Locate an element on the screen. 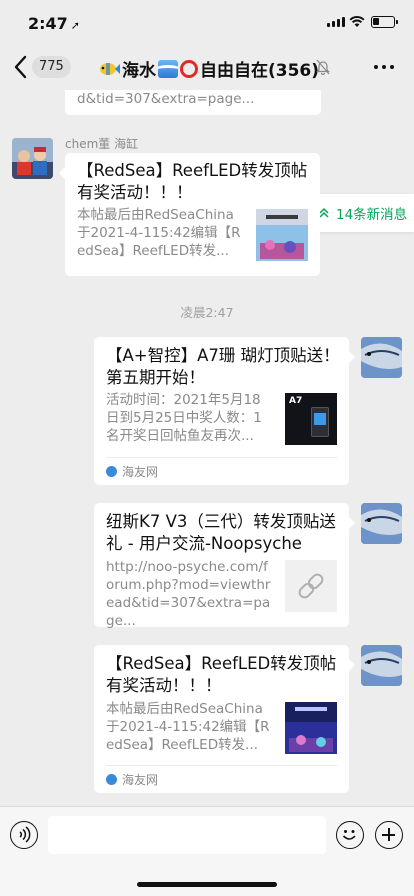 This screenshot has width=414, height=896. new-messages-label: 14条新消息 is located at coordinates (372, 215).